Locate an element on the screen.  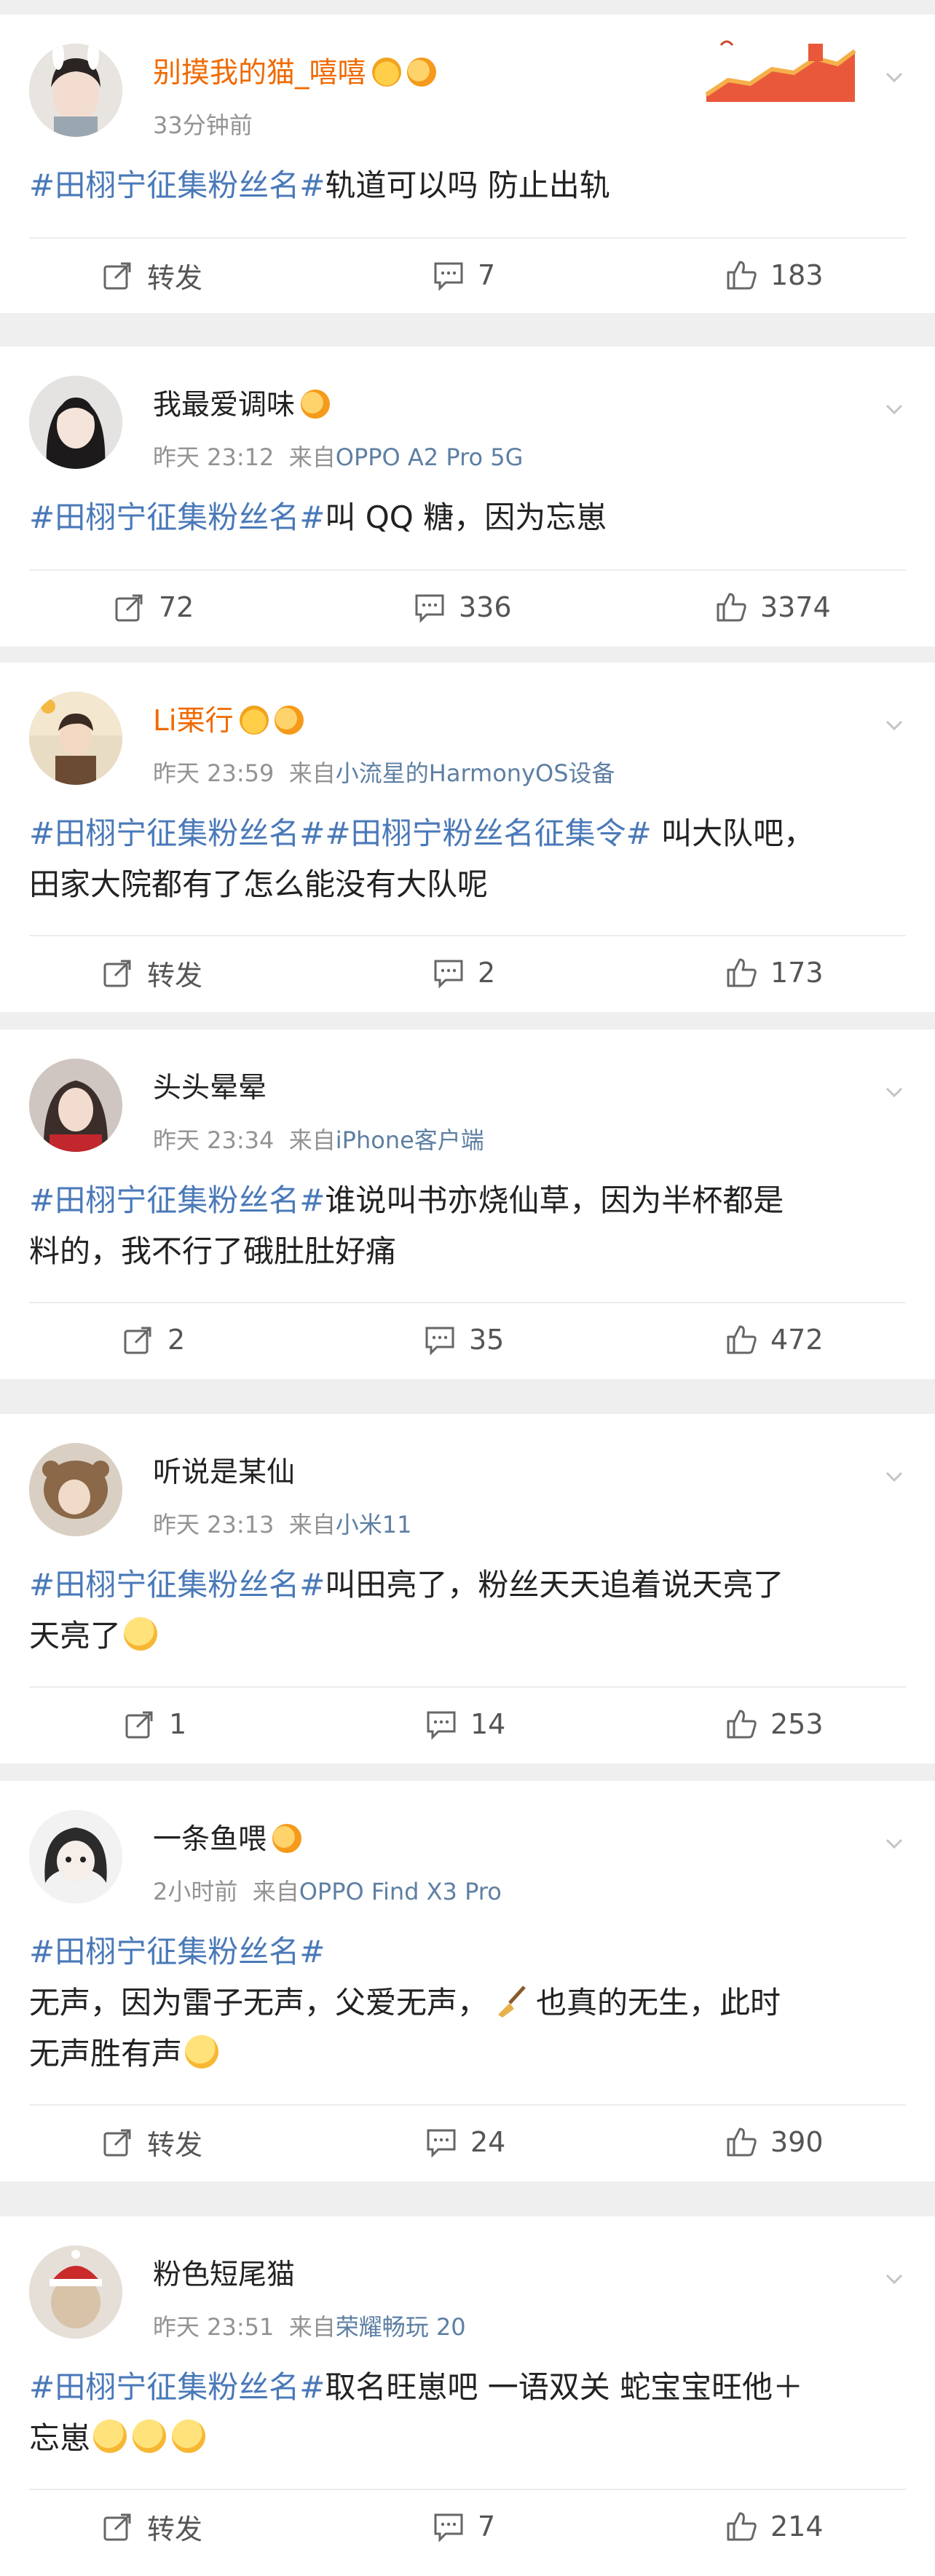
post-meta: 昨天 23:12 来自OPPO A2 Pro 5G is located at coordinates (338, 457).